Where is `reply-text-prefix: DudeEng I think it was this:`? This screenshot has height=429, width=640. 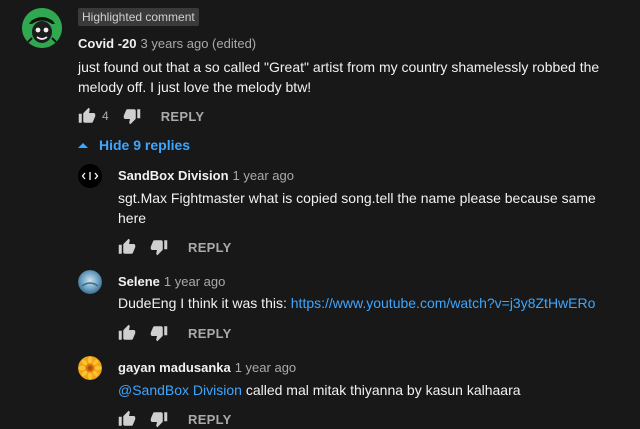
reply-text-prefix: DudeEng I think it was this: is located at coordinates (204, 303).